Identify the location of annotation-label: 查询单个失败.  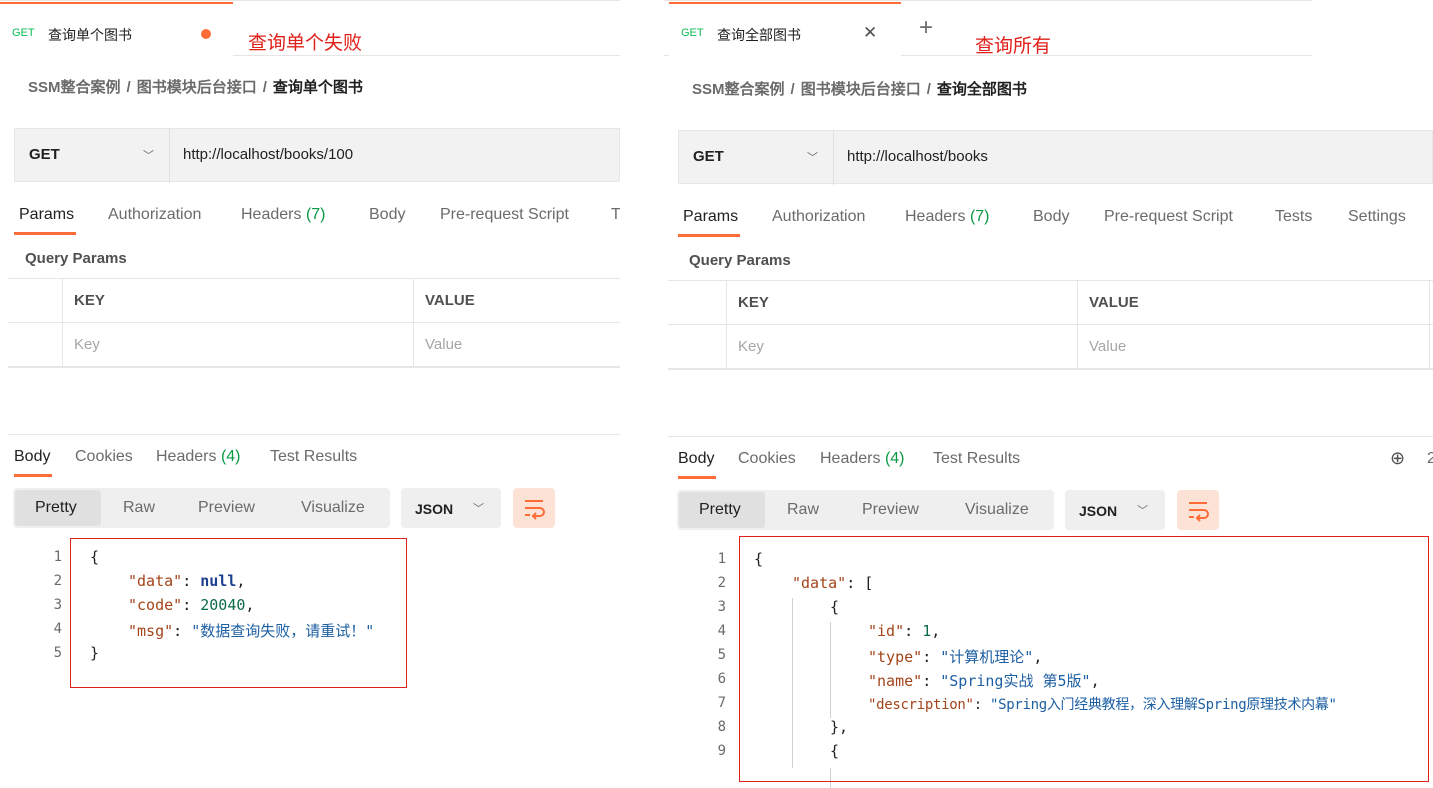
(305, 43).